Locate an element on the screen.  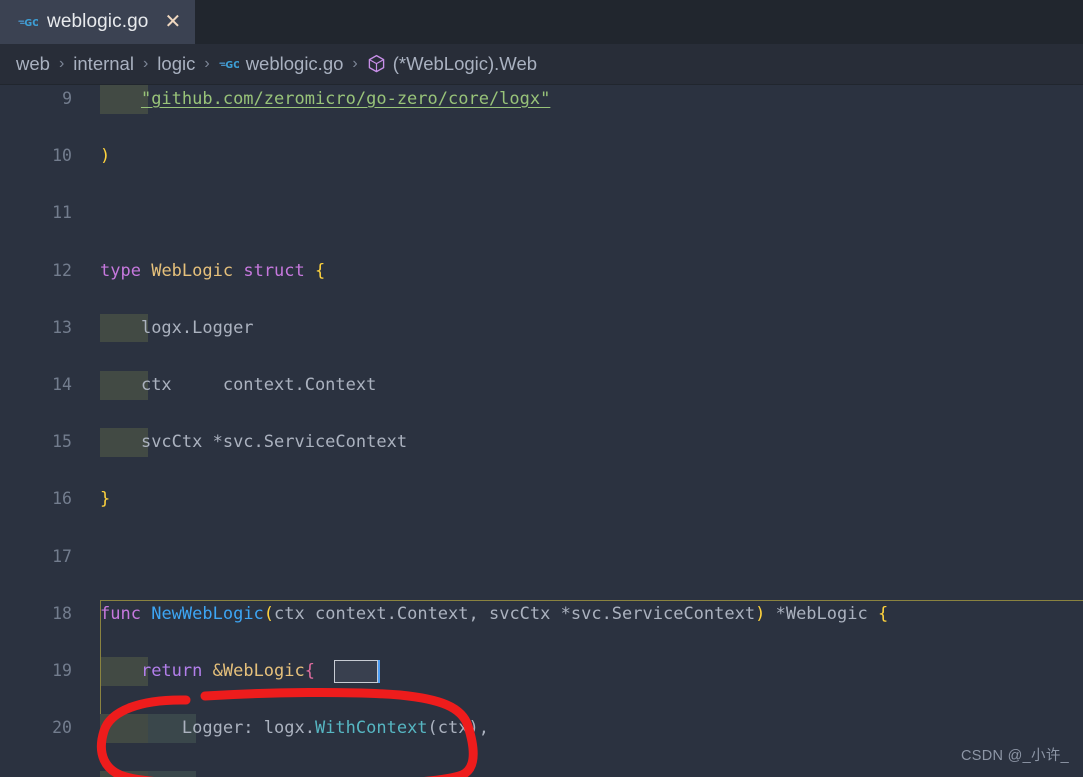
code-token: logx.Logger is located at coordinates (197, 327).